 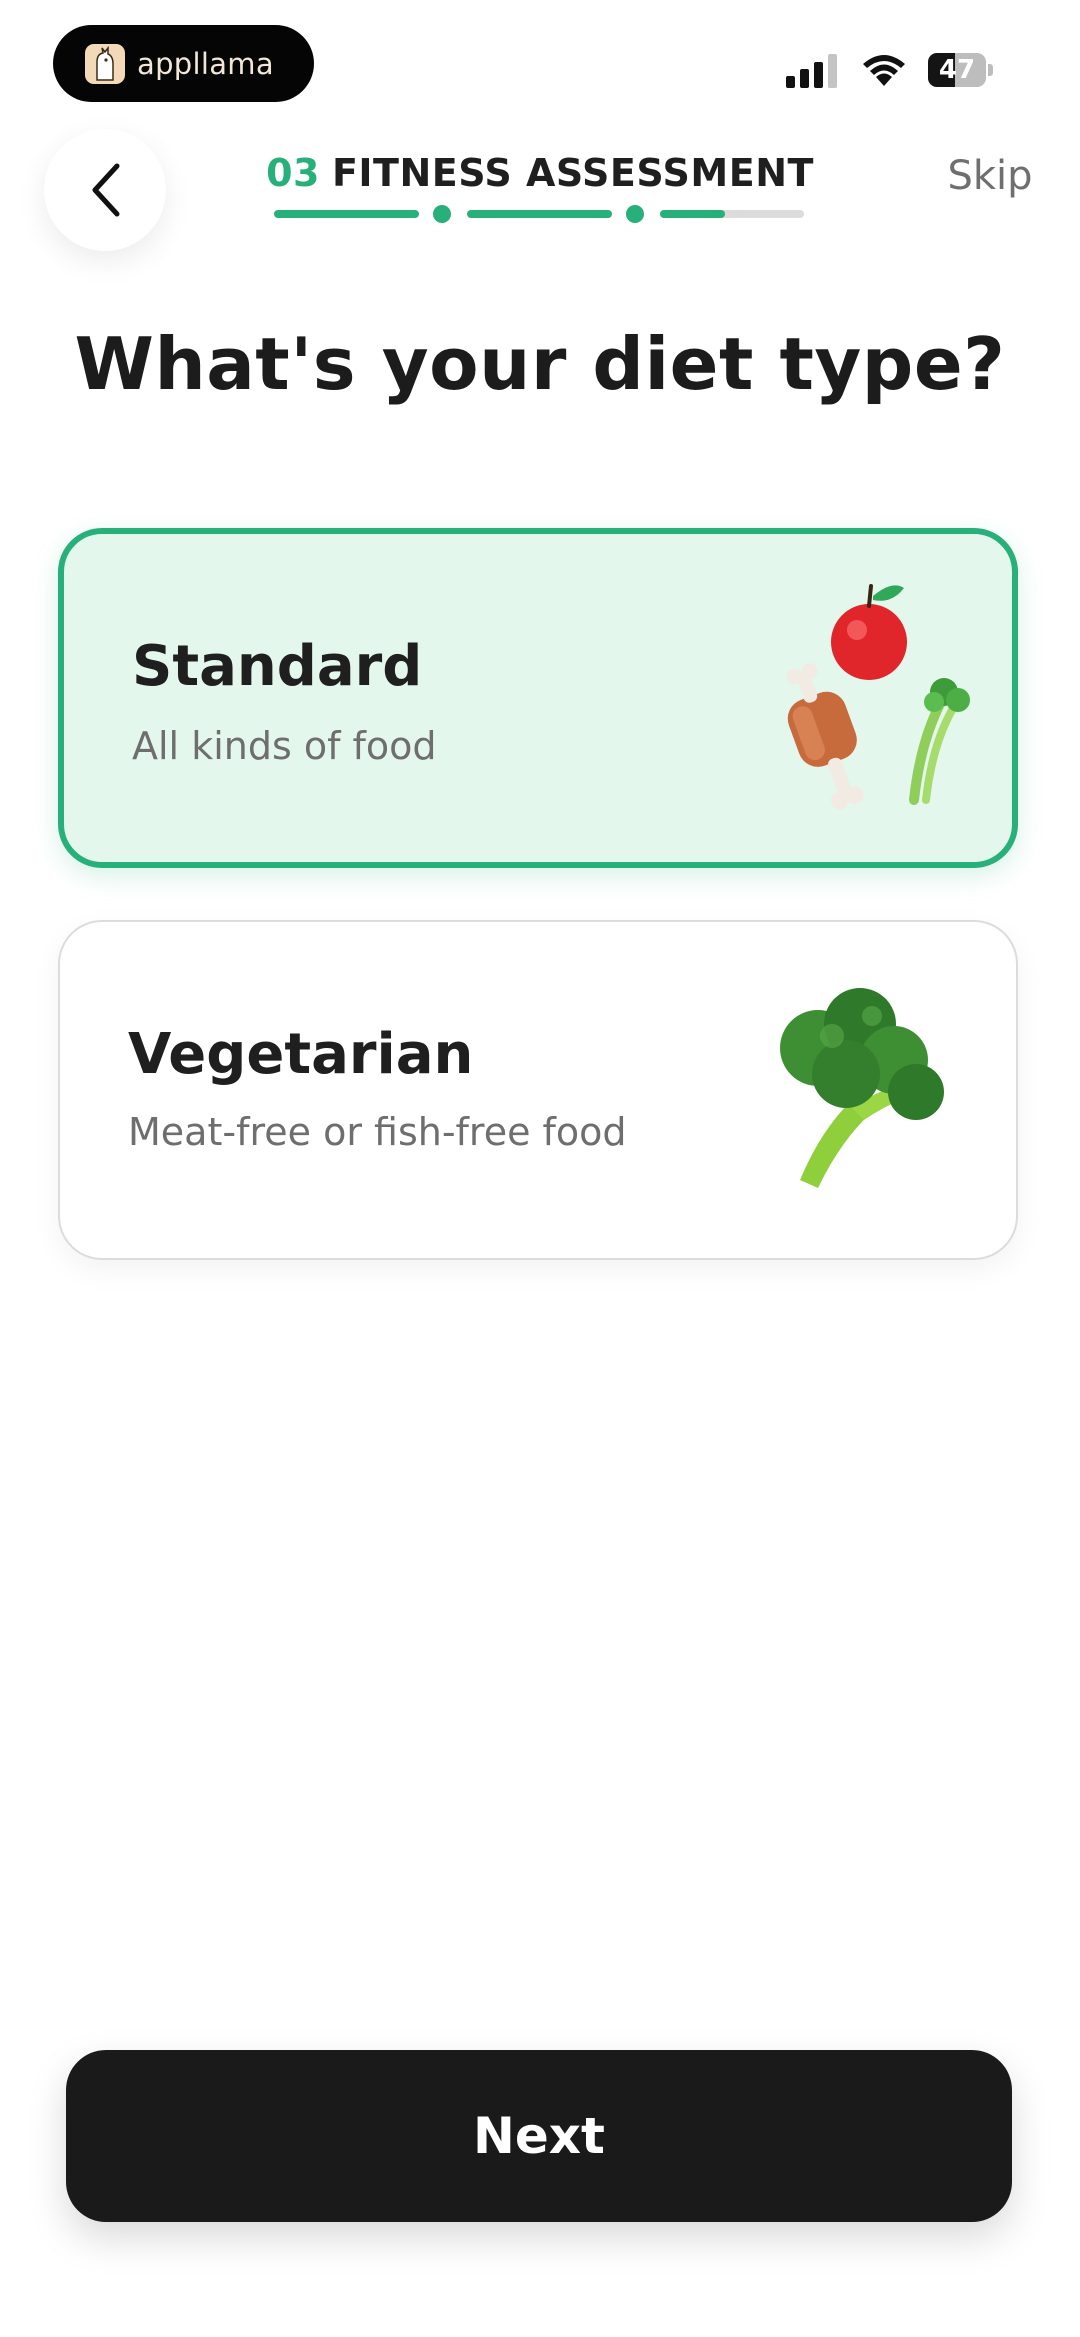 I want to click on option-subtitle: Meat-free or fish-free food, so click(x=377, y=1132).